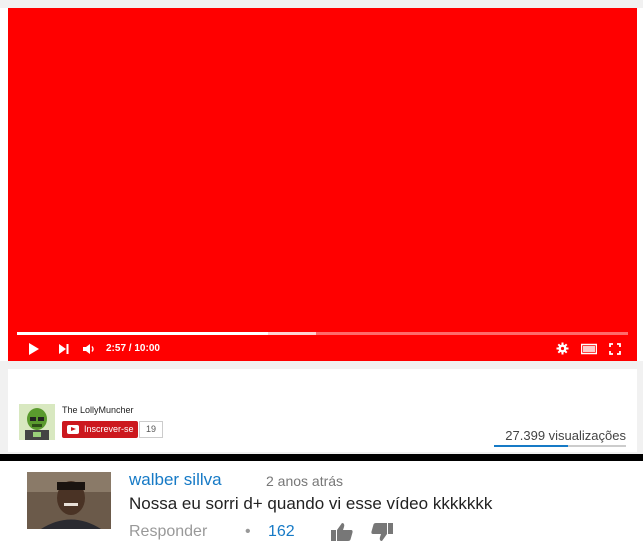 This screenshot has height=550, width=643. Describe the element at coordinates (116, 348) in the screenshot. I see `time-current: 2:57` at that location.